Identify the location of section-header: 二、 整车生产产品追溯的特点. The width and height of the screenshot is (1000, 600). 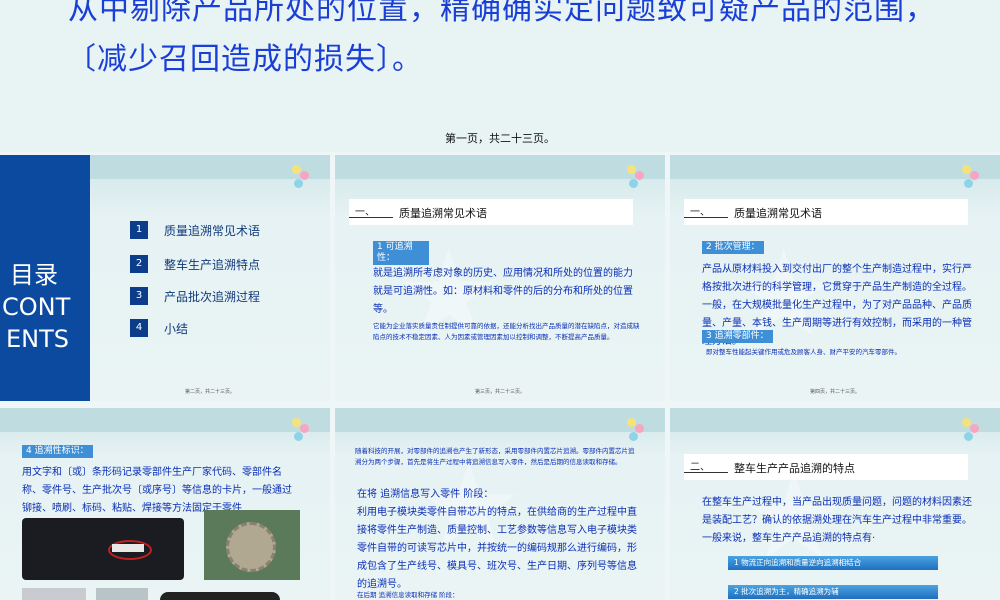
(826, 467).